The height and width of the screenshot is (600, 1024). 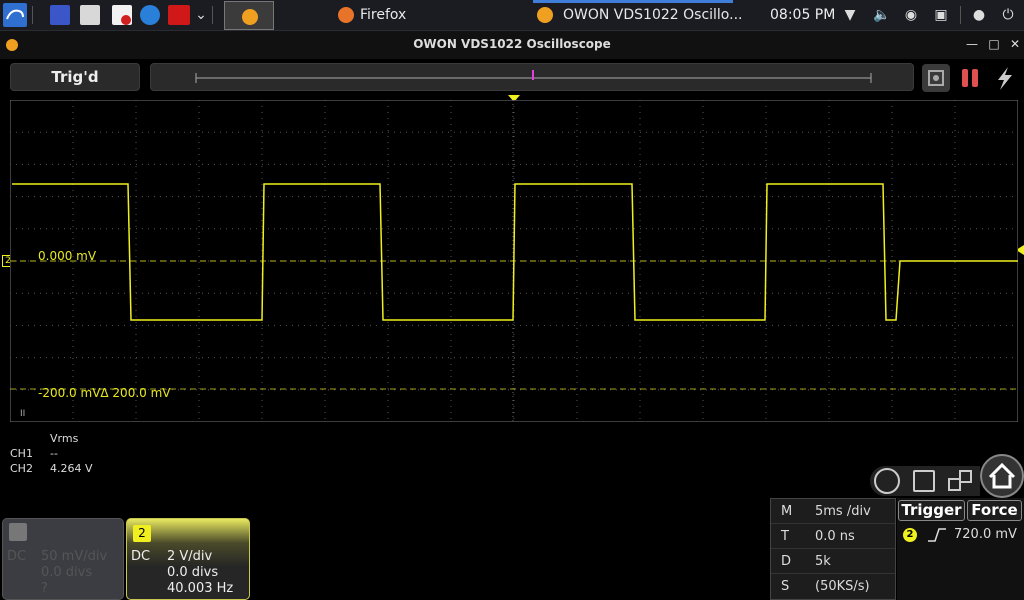 What do you see at coordinates (979, 15) in the screenshot?
I see `lock-icon: ●` at bounding box center [979, 15].